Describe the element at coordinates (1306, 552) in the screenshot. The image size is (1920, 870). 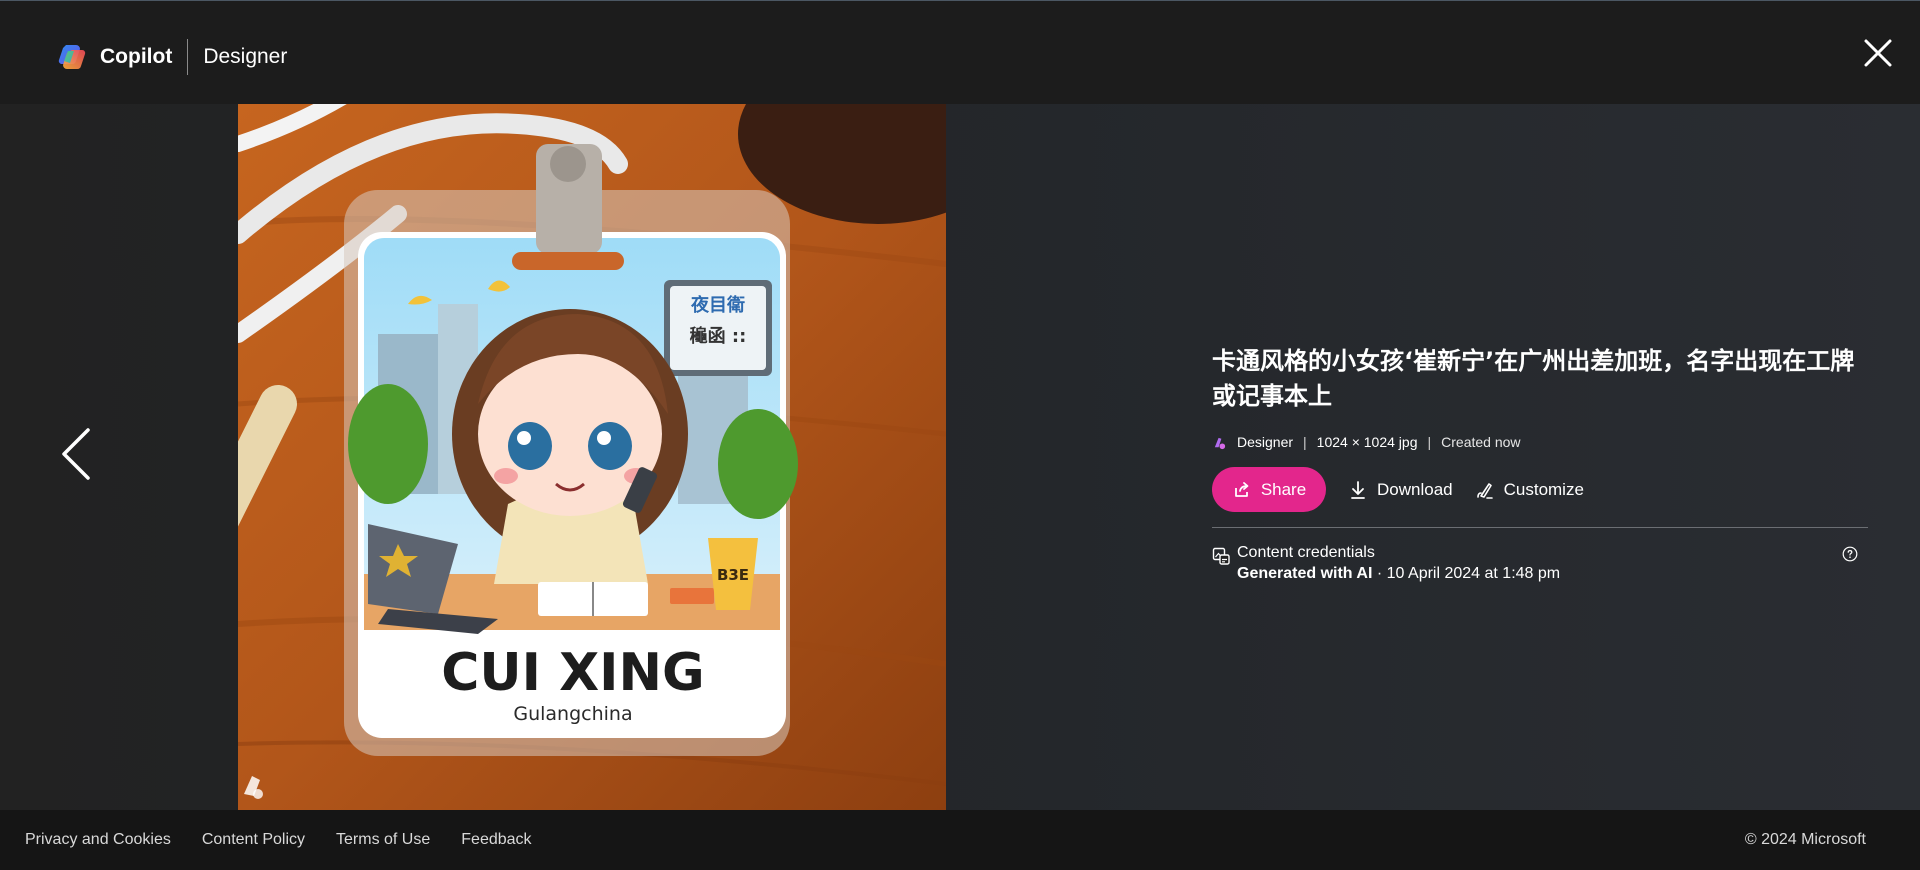
I see `credentials-title: Content credentials` at that location.